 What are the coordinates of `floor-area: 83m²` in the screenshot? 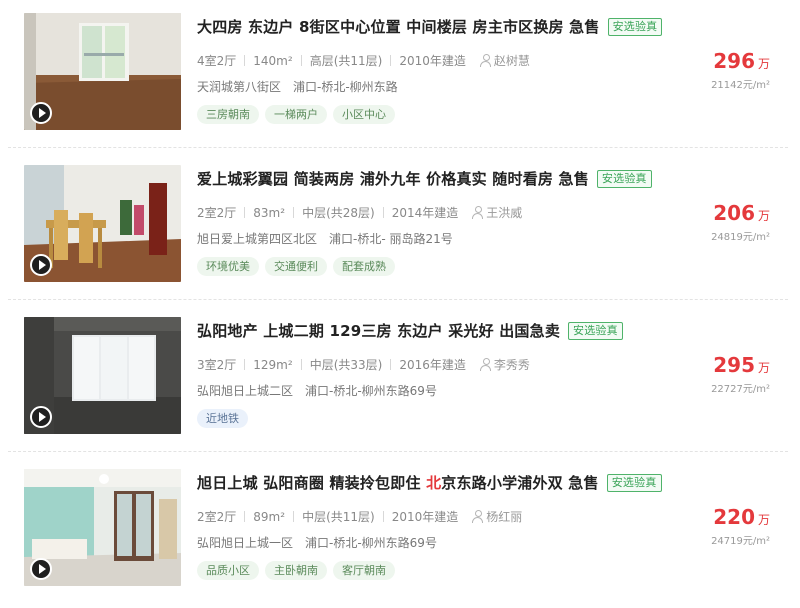 It's located at (269, 213).